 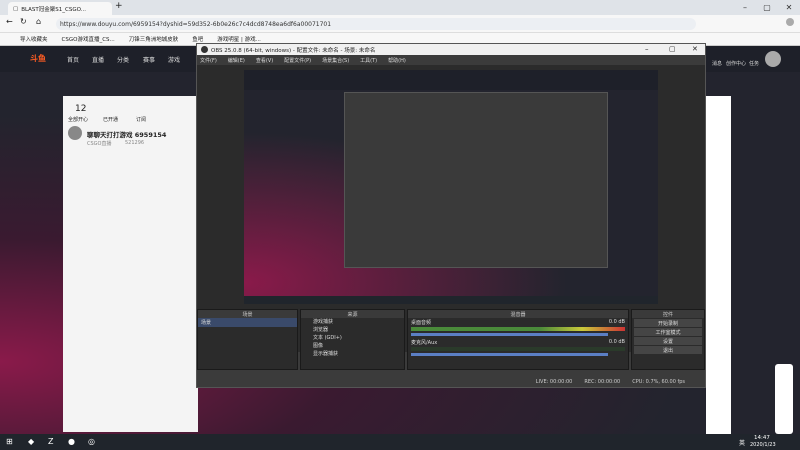 I want to click on browser-tab-bar: ▢ BLAST冠金聚S1_CSGO... + – ▢ ✕, so click(x=400, y=7).